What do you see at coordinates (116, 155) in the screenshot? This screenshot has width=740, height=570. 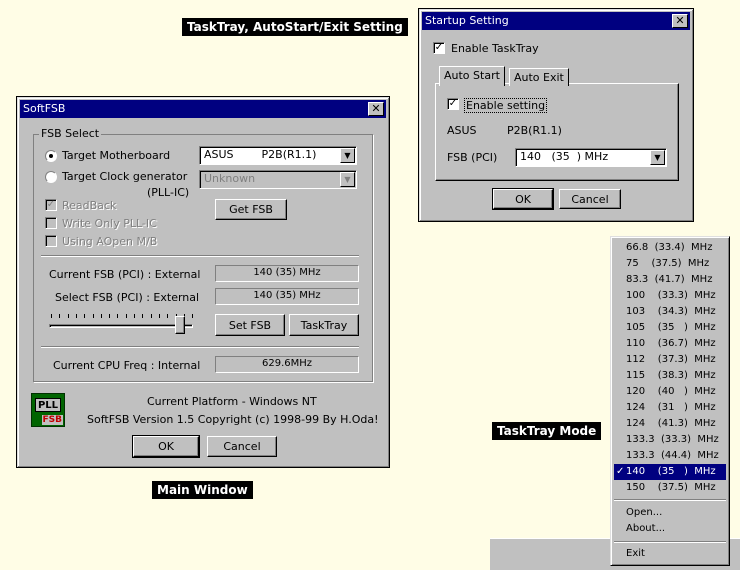 I see `radio-target-motherboard-label: Target Motherboard` at bounding box center [116, 155].